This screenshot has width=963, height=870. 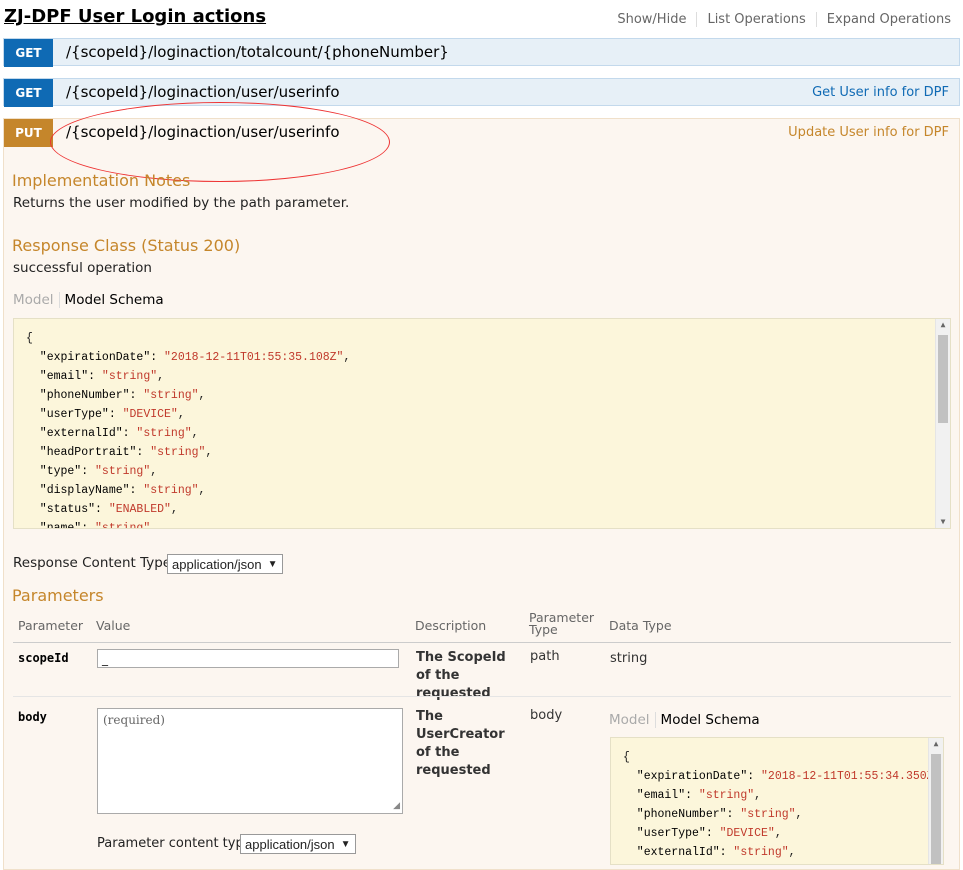 I want to click on parameters-heading: Parameters, so click(x=58, y=595).